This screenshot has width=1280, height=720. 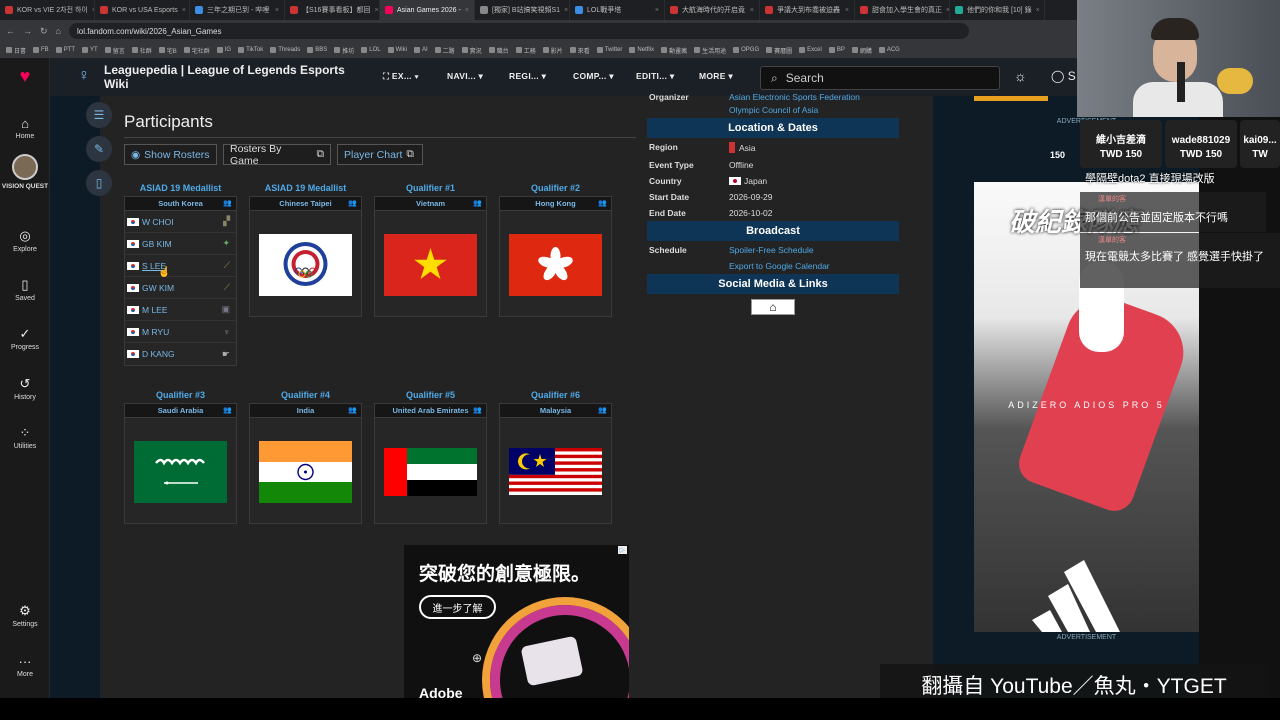 I want to click on browser-tab: 大航海時代的开启竟 ×, so click(x=712, y=10).